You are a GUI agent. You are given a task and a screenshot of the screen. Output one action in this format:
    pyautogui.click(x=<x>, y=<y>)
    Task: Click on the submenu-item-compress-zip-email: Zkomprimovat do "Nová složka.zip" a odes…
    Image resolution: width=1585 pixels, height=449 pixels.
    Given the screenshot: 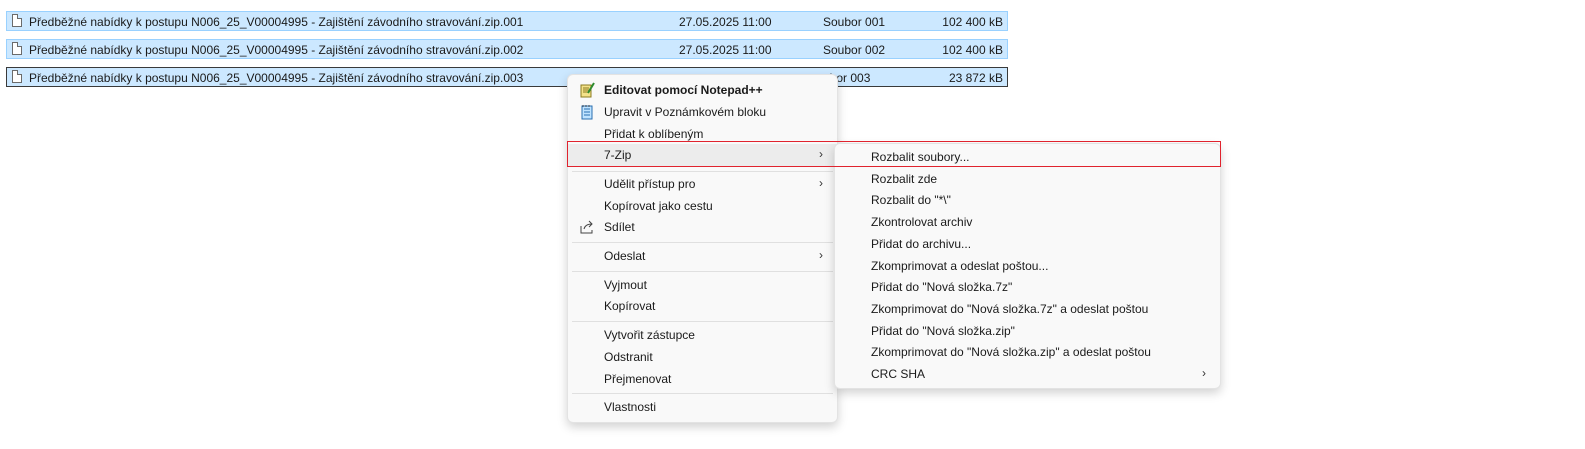 What is the action you would take?
    pyautogui.click(x=1027, y=352)
    